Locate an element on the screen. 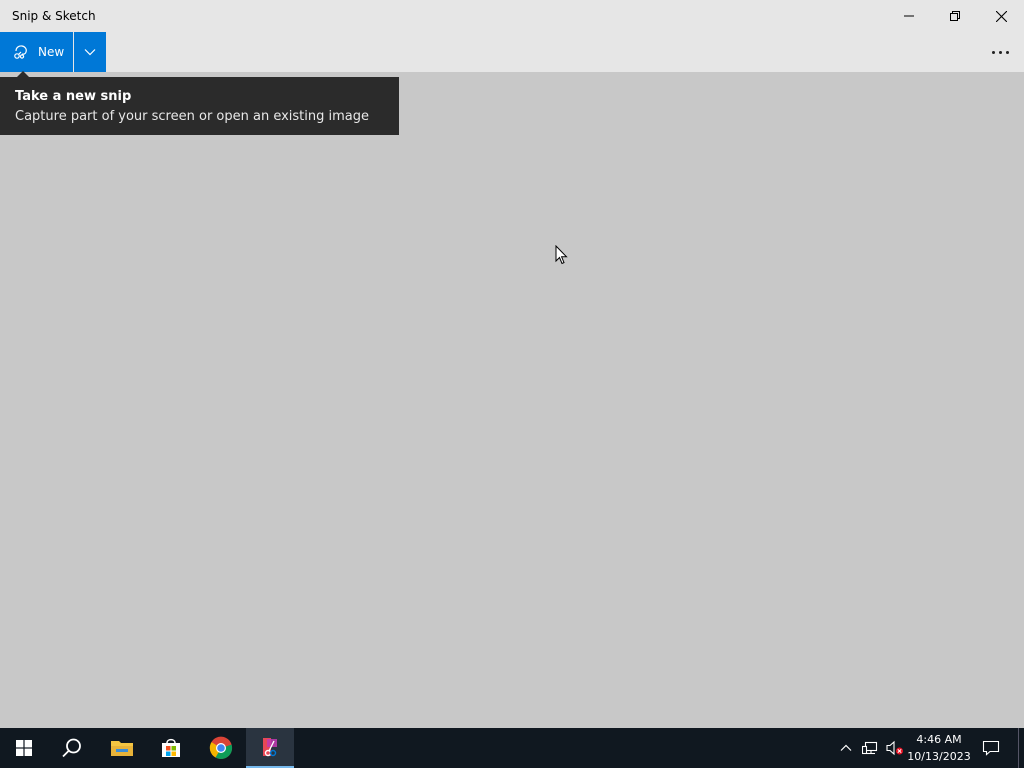  windows-logo-icon is located at coordinates (24, 748).